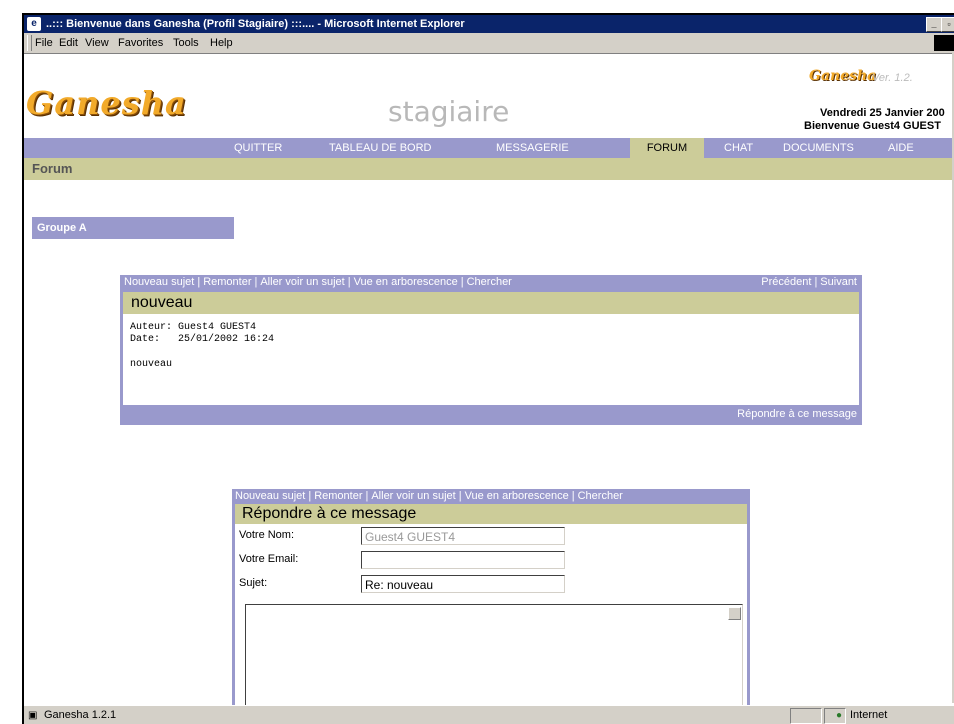  I want to click on nav-messagerie: MESSAGERIE, so click(532, 148).